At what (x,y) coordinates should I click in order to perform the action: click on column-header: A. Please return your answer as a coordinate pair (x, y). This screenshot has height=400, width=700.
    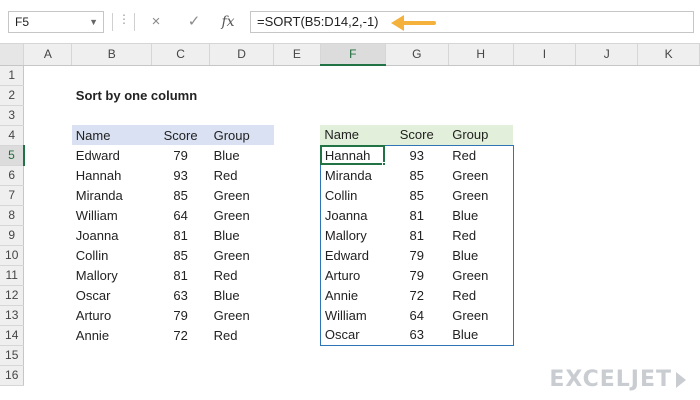
    Looking at the image, I should click on (48, 55).